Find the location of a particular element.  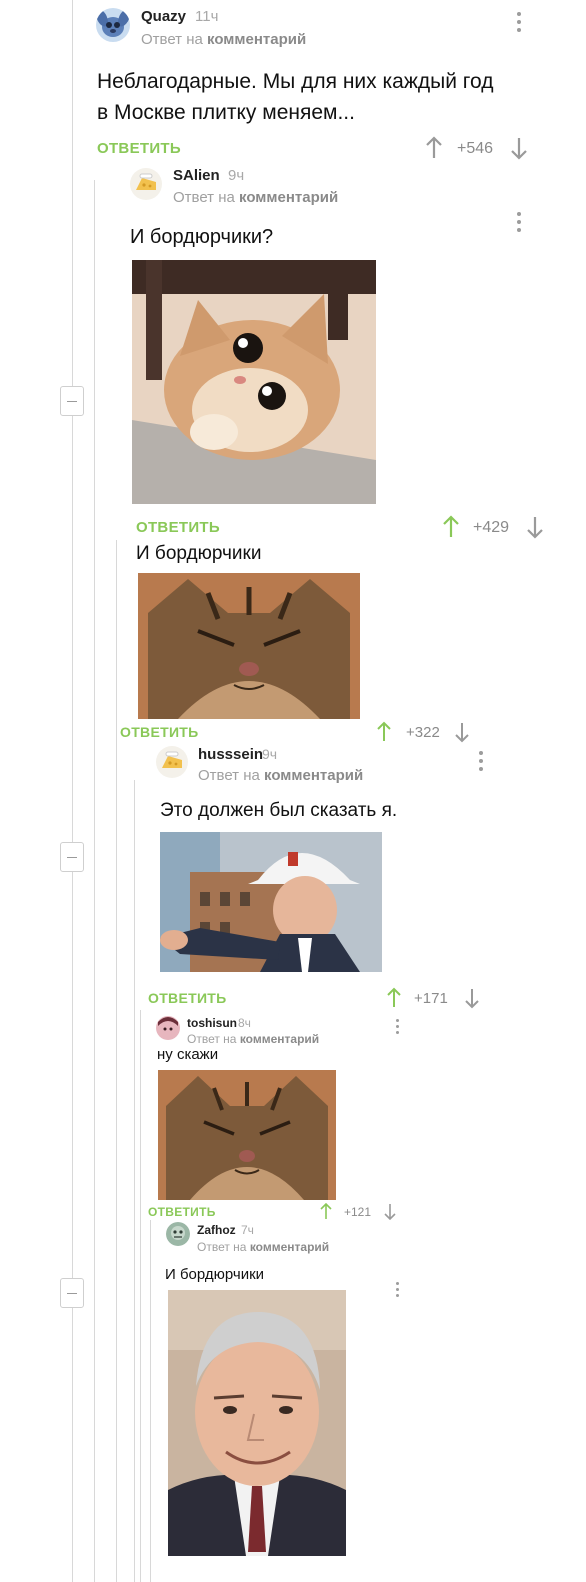

zombie-avatar-icon is located at coordinates (178, 1234).